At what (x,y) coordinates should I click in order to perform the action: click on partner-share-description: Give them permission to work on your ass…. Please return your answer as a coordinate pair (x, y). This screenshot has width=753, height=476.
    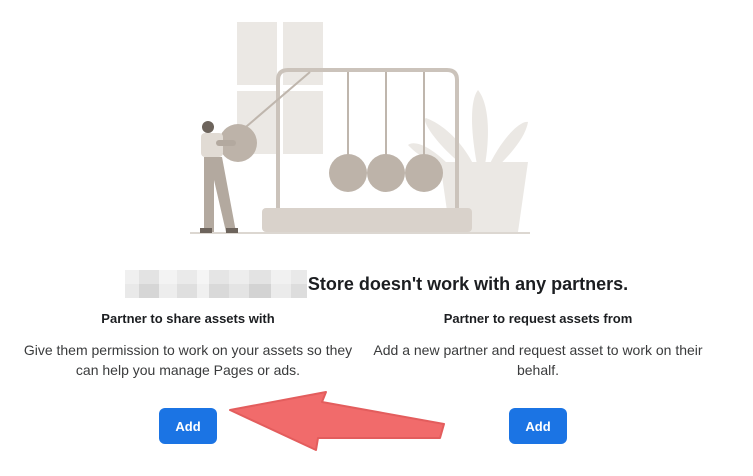
    Looking at the image, I should click on (188, 360).